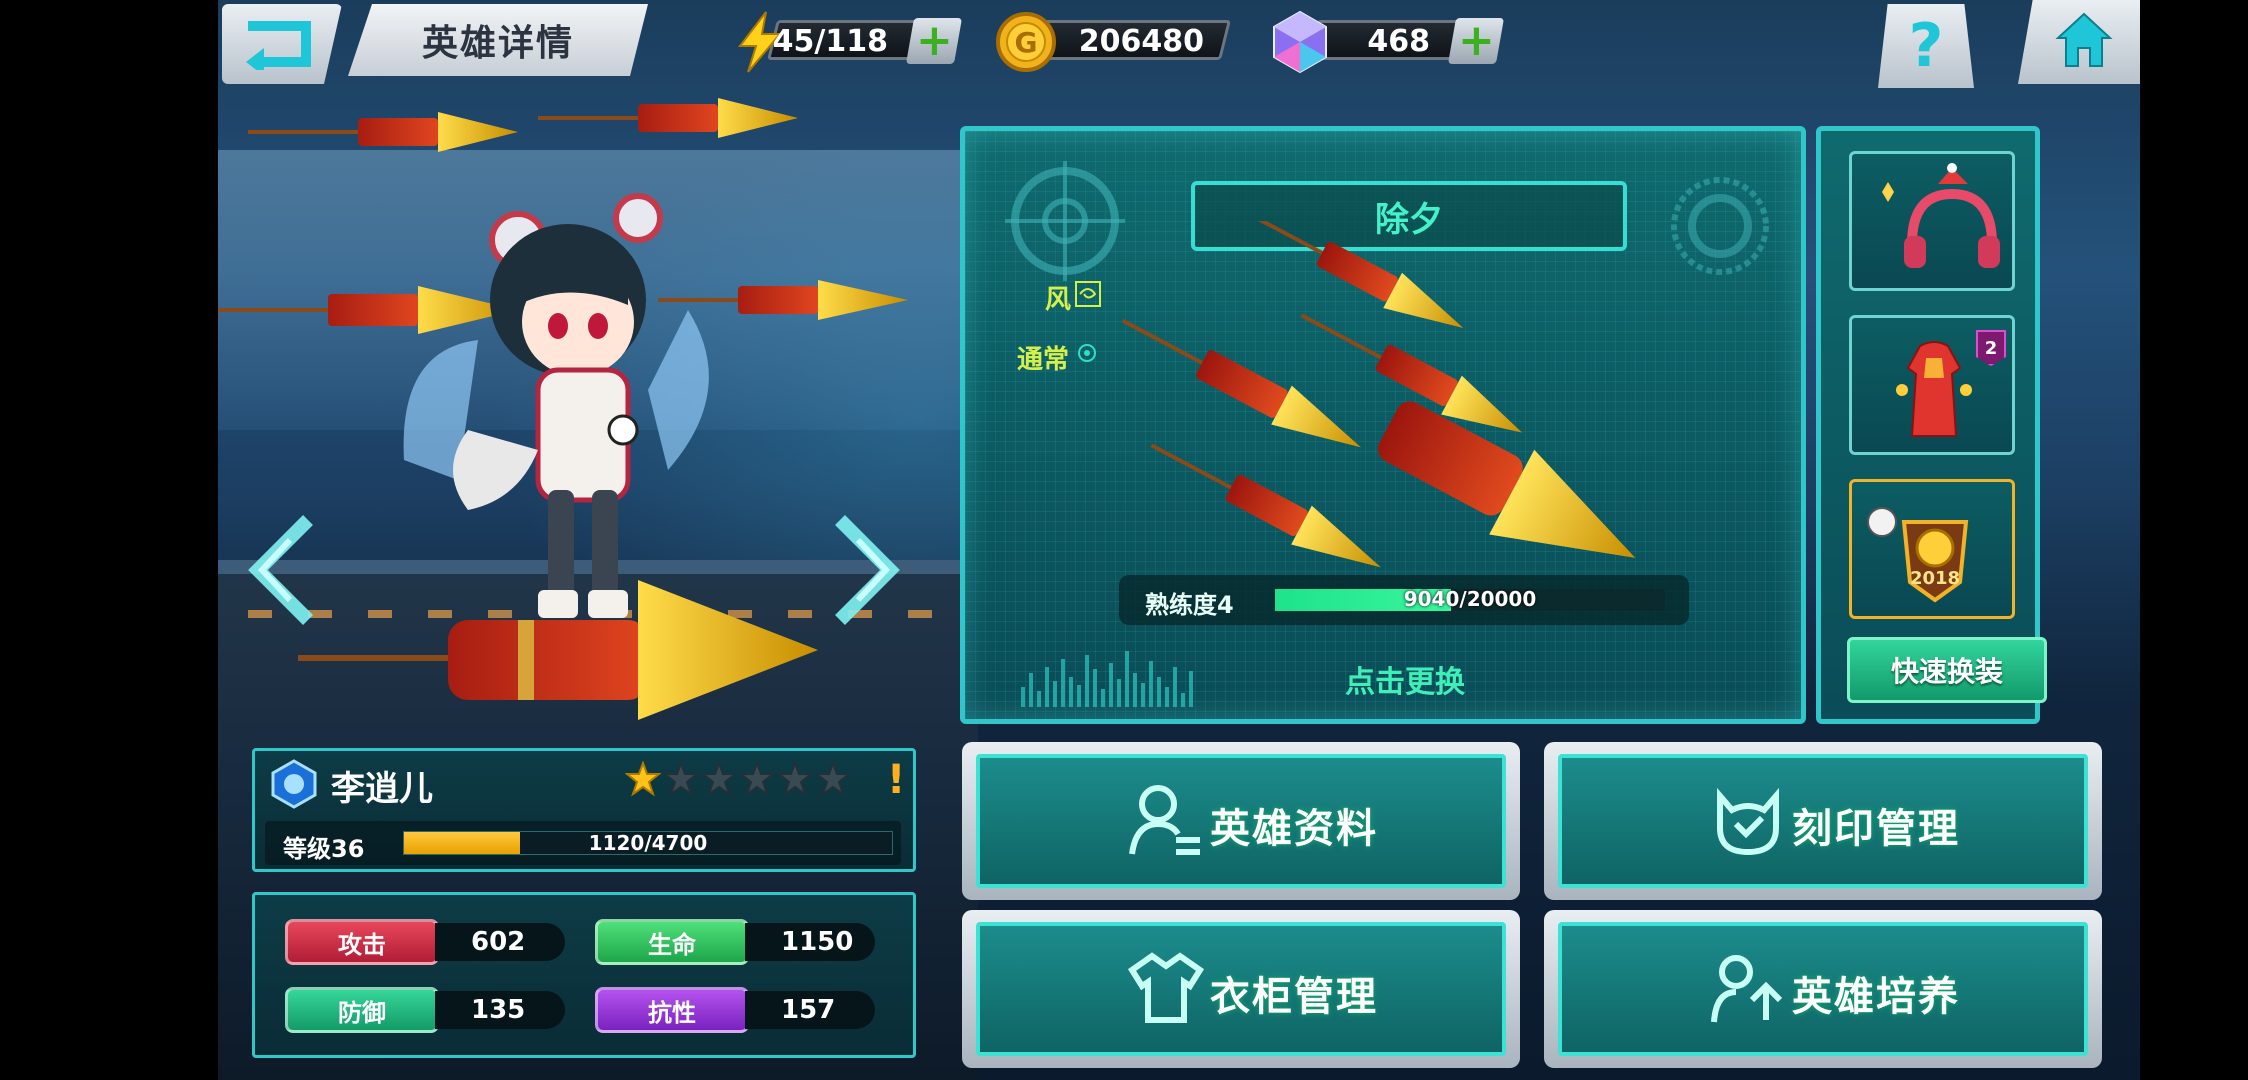 The width and height of the screenshot is (2248, 1080). What do you see at coordinates (362, 942) in the screenshot?
I see `stat-attack-label: 攻击` at bounding box center [362, 942].